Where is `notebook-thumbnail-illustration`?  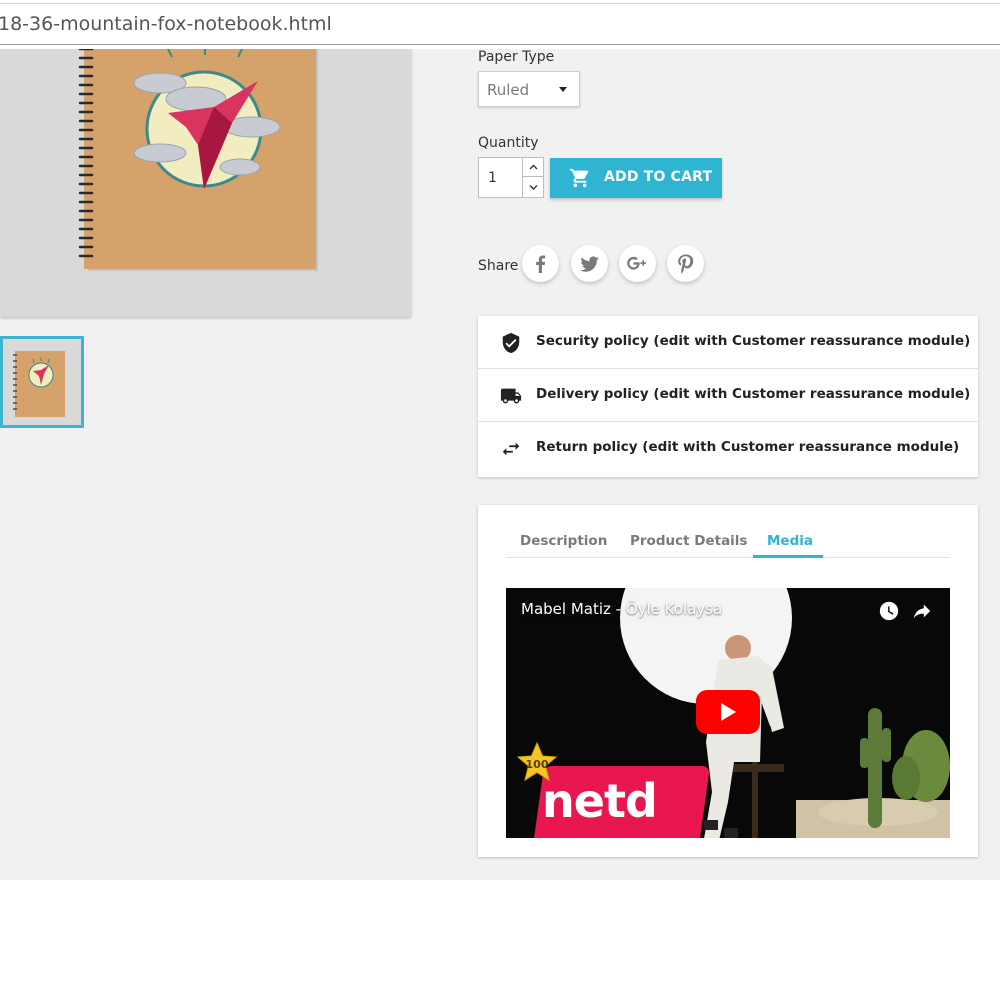
notebook-thumbnail-illustration is located at coordinates (39, 384).